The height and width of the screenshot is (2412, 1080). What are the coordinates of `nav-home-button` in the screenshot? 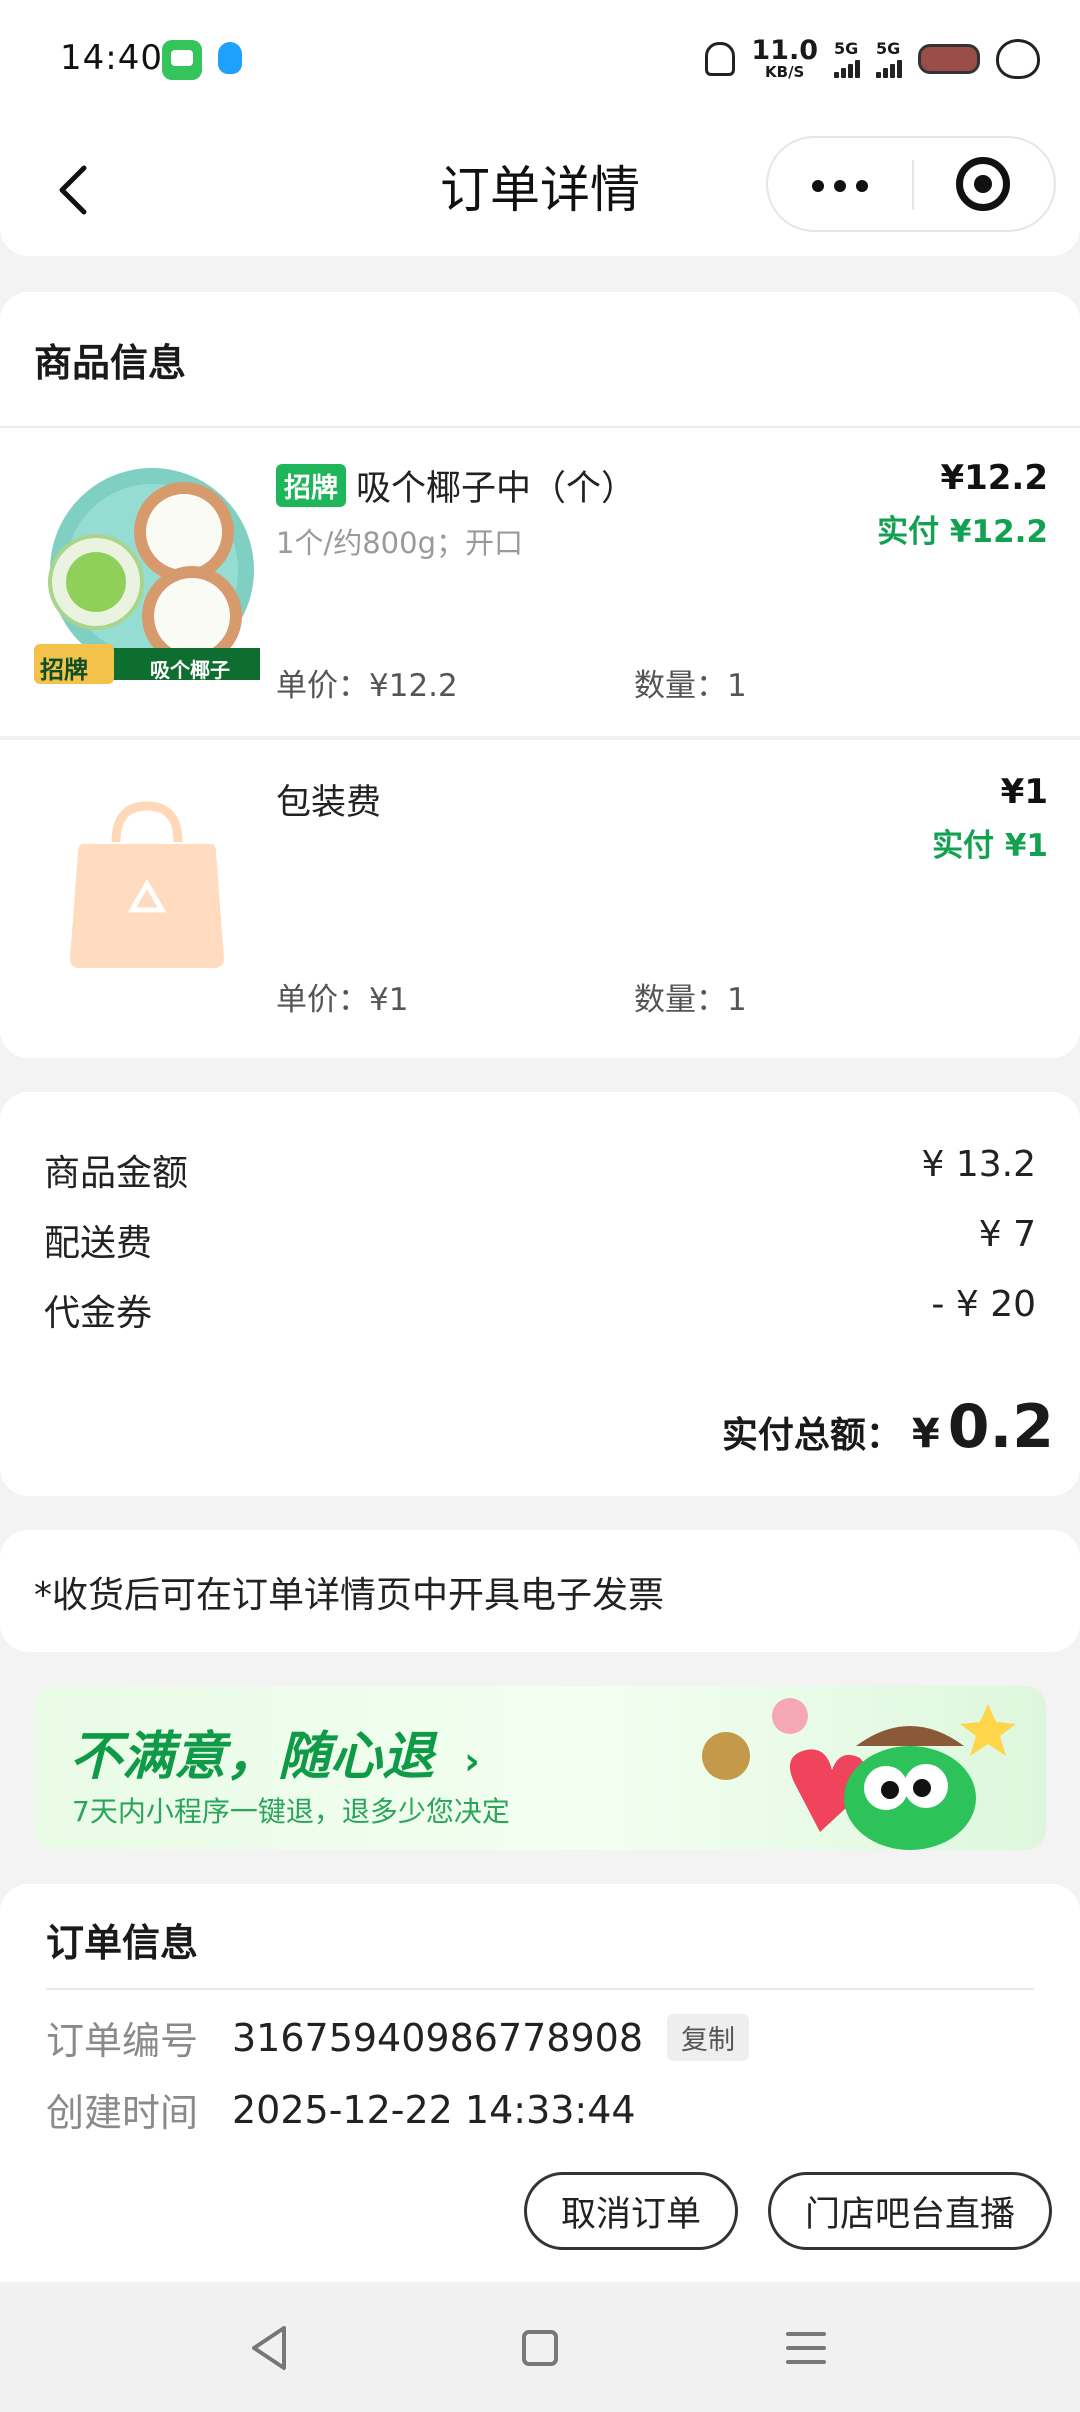 It's located at (540, 2348).